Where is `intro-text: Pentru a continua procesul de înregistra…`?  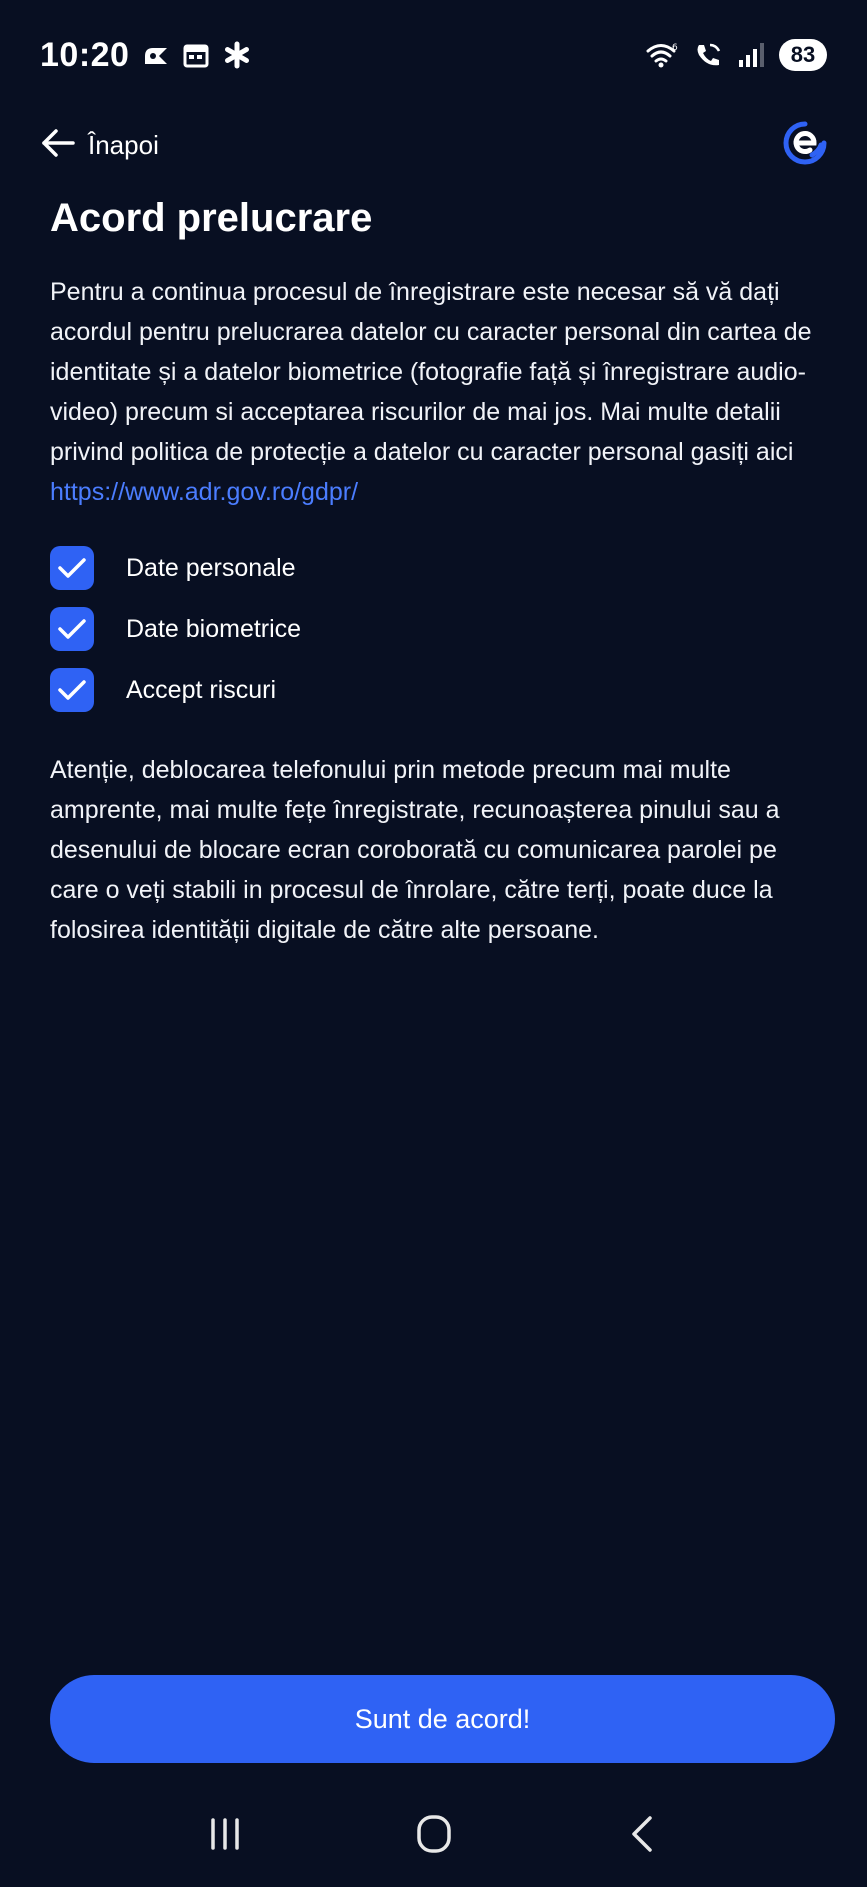
intro-text: Pentru a continua procesul de înregistra… is located at coordinates (440, 392).